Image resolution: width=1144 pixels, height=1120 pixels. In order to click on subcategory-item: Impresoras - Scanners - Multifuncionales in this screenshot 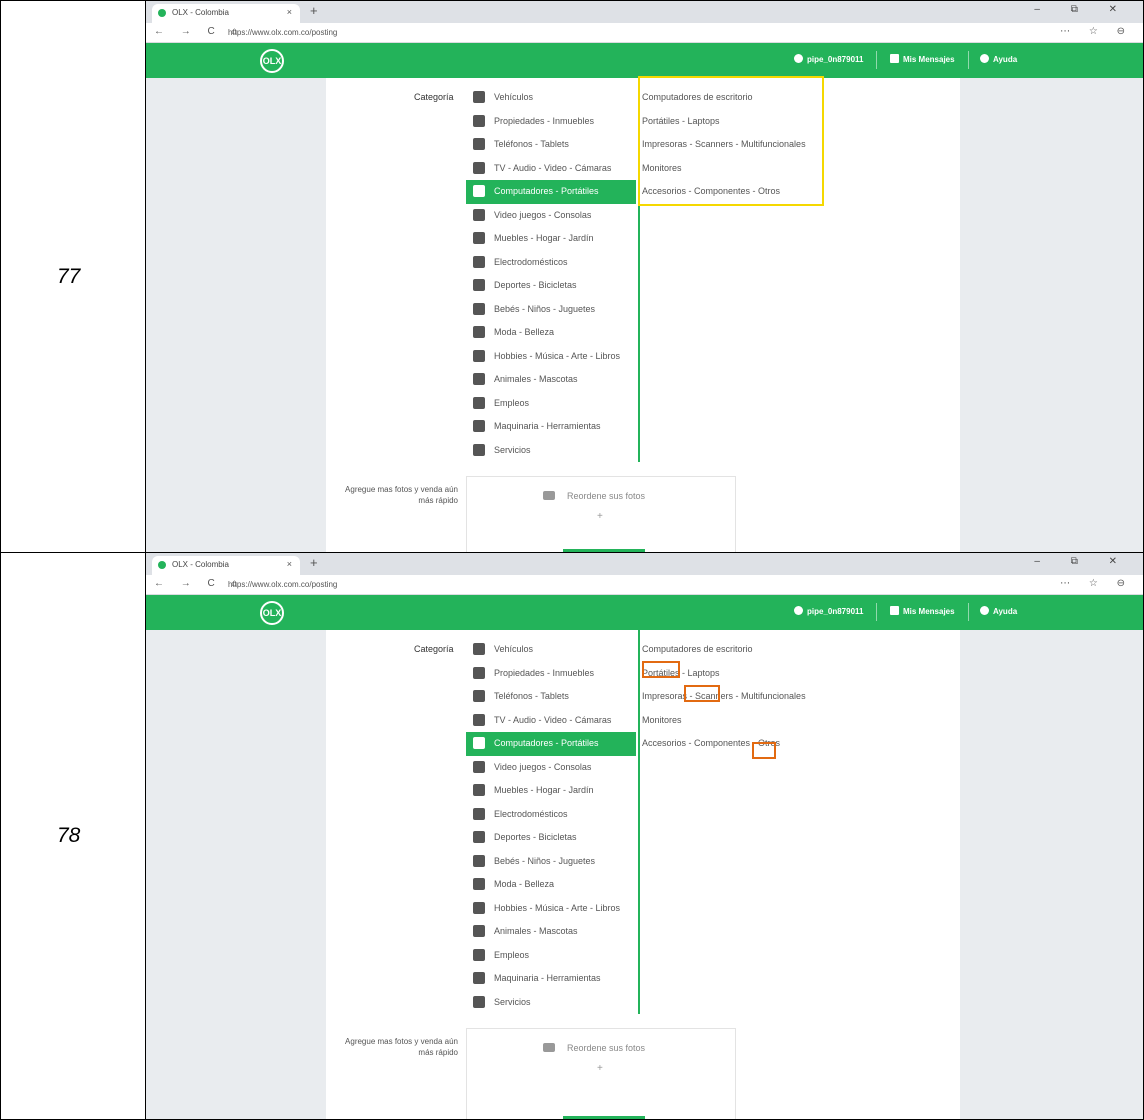, I will do `click(737, 697)`.